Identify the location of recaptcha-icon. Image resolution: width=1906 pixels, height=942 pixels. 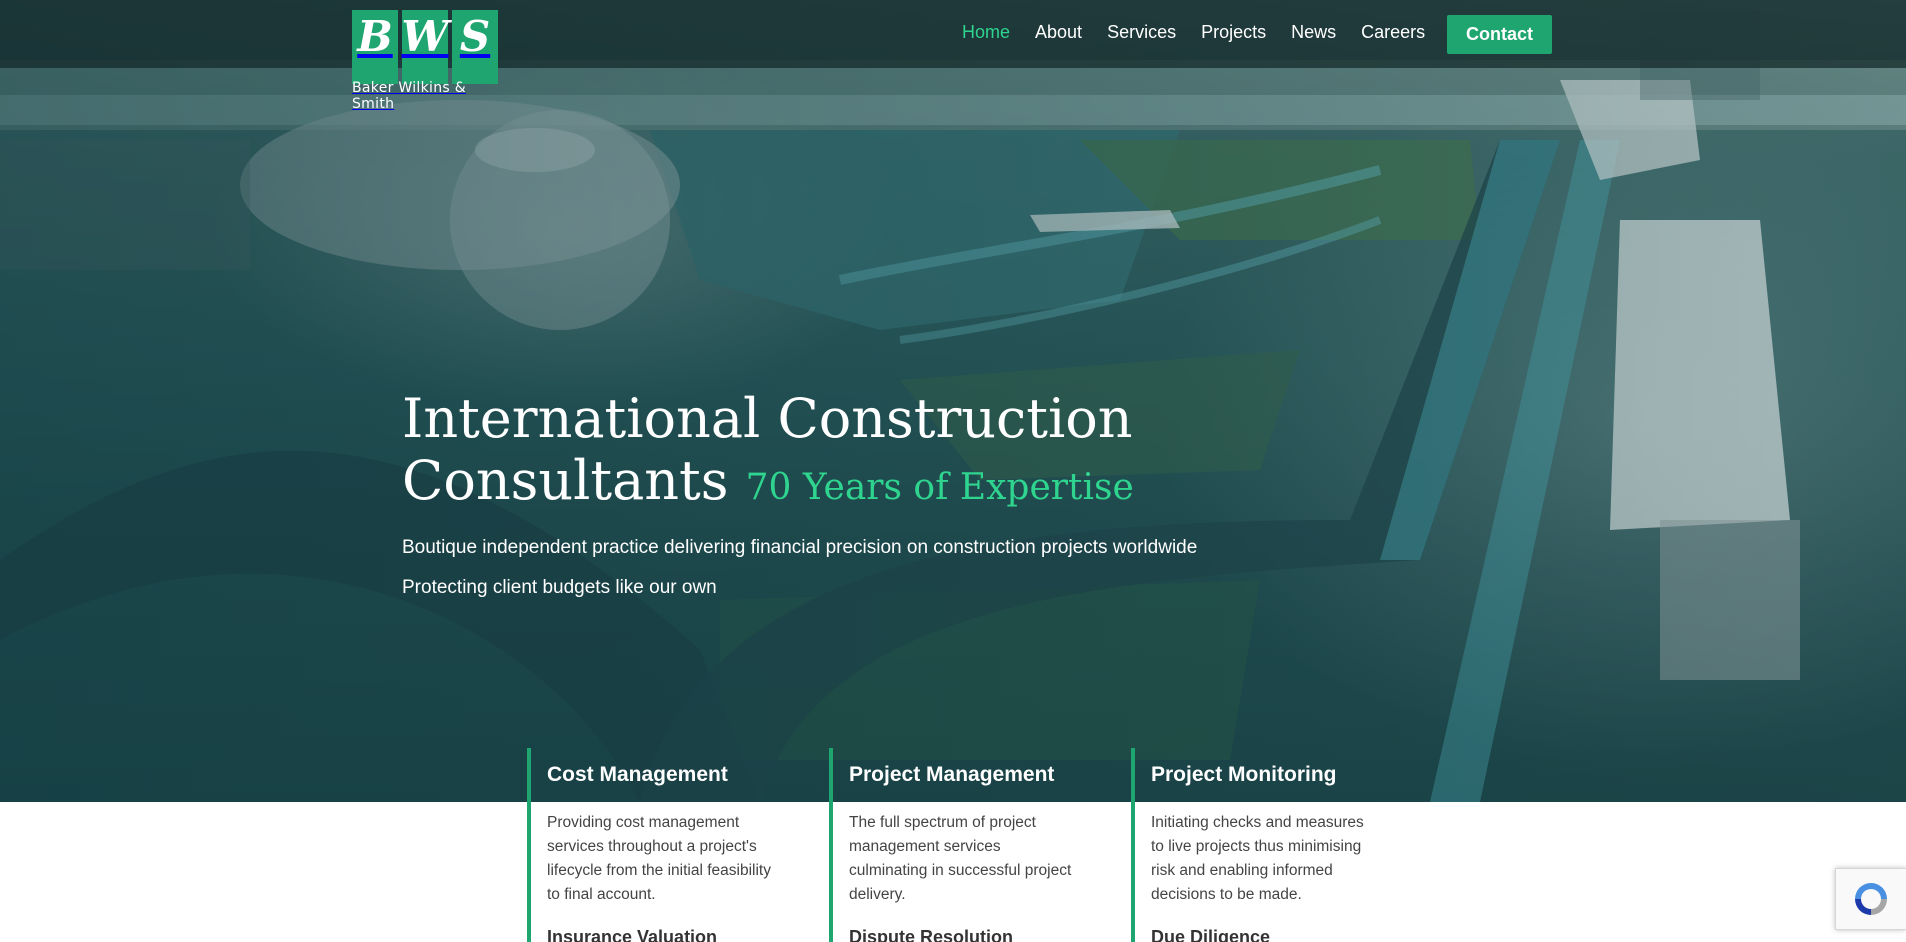
(1871, 899).